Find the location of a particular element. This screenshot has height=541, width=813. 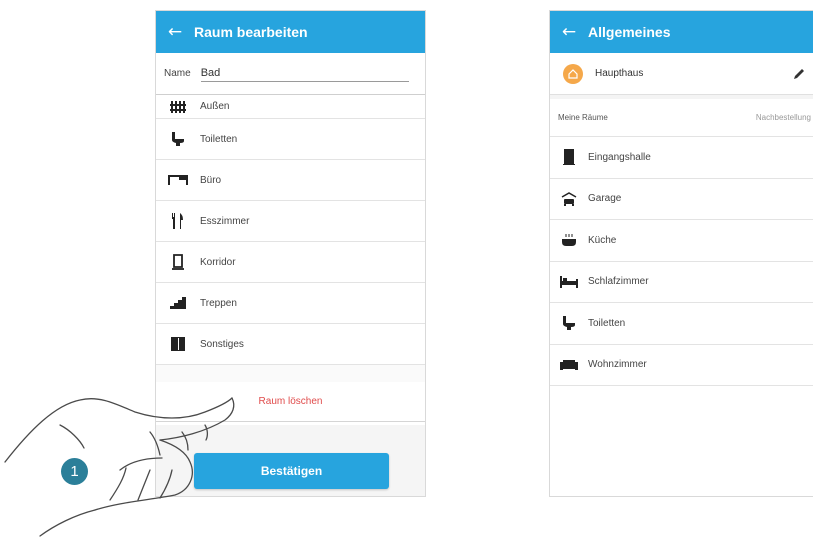

room-type-label: Esszimmer is located at coordinates (225, 221).